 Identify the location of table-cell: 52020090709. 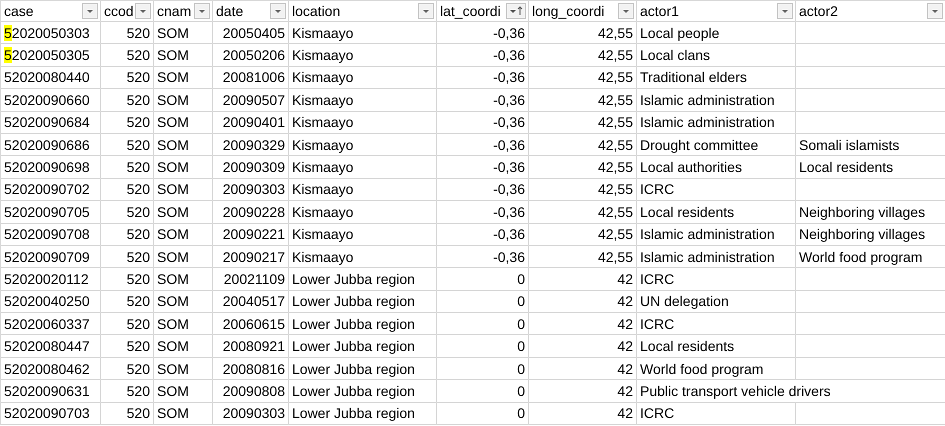
(50, 256).